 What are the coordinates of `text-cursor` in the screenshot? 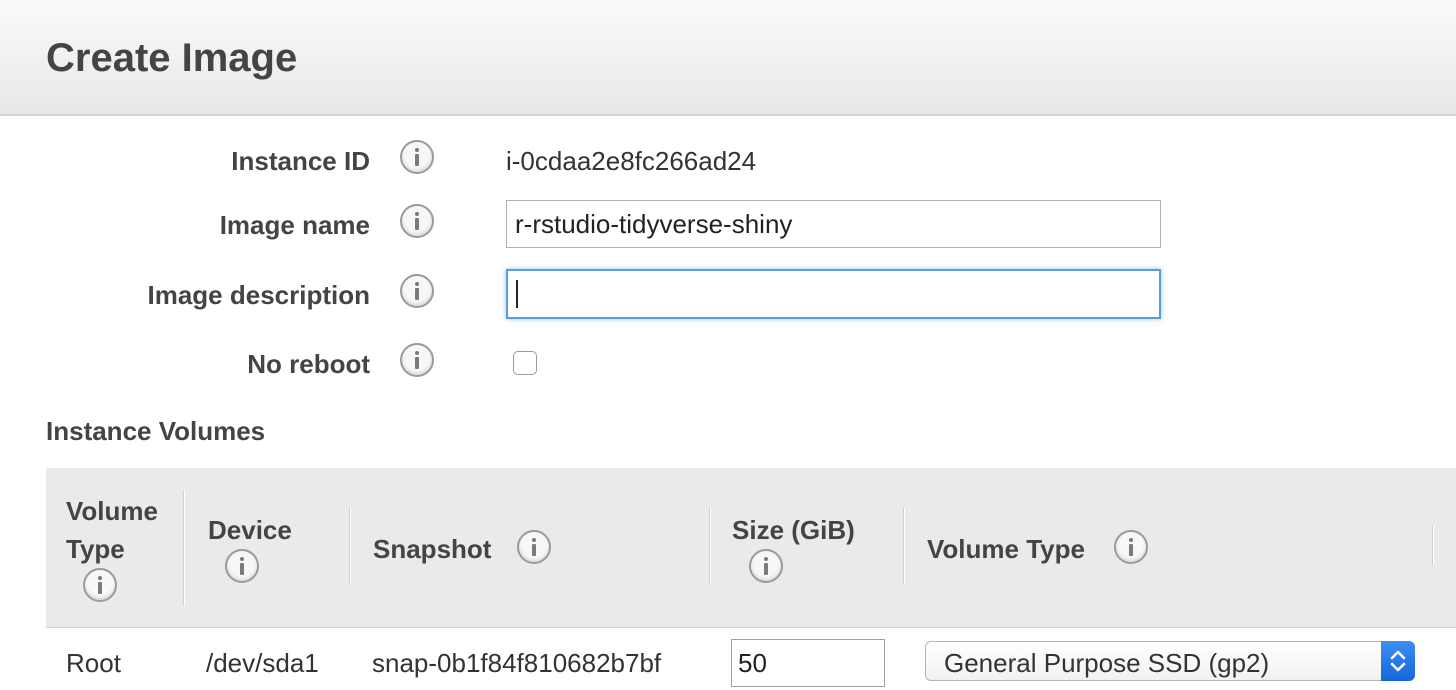 It's located at (517, 294).